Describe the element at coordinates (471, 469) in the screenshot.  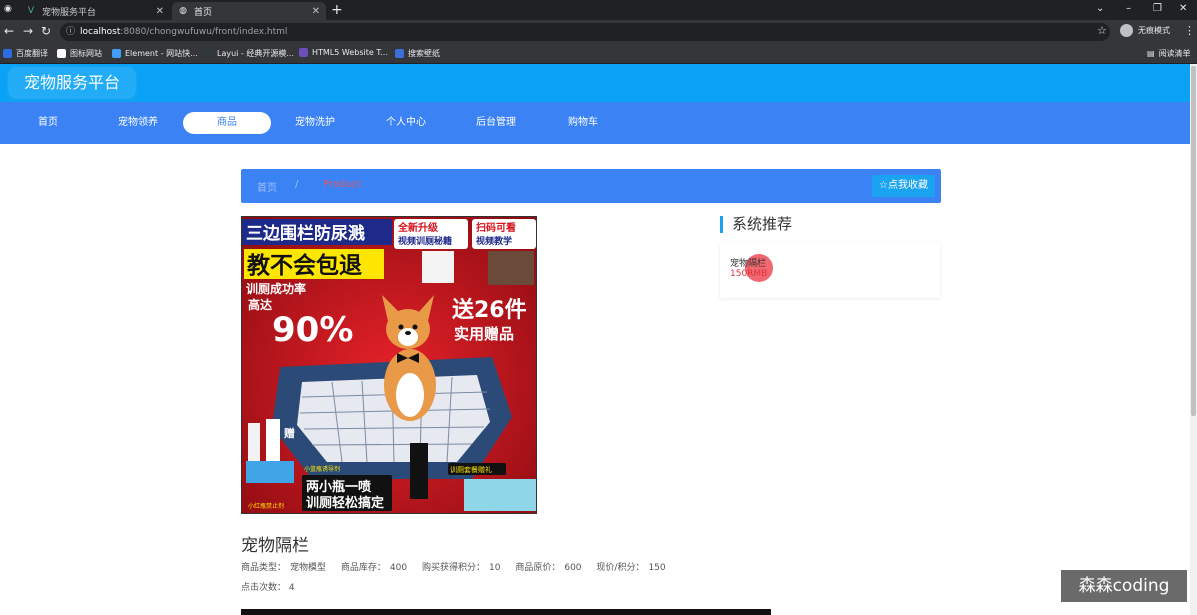
I see `set-label: 训厕套餐赠礼` at that location.